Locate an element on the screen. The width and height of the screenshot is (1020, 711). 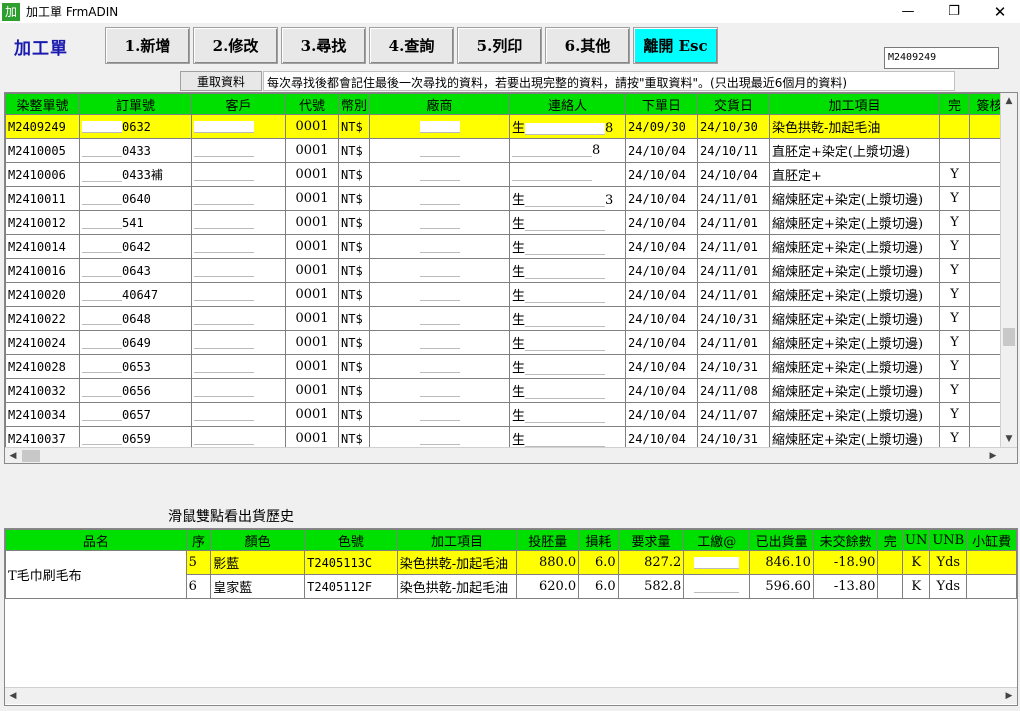
new-button: 1.新增 is located at coordinates (147, 45).